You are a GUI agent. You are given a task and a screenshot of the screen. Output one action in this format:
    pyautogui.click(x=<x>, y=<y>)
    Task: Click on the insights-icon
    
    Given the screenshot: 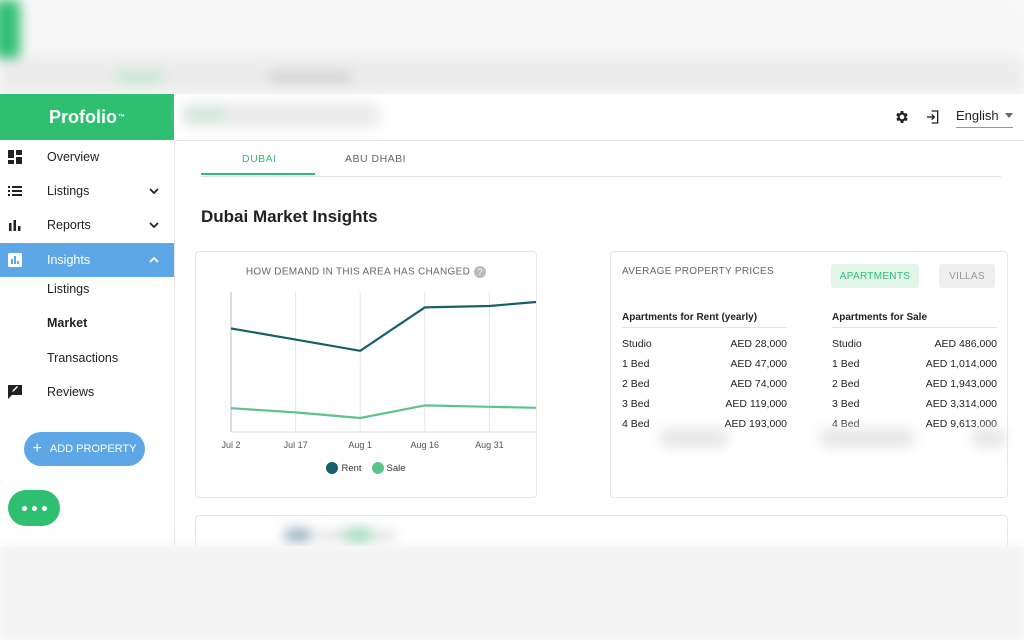 What is the action you would take?
    pyautogui.click(x=15, y=260)
    